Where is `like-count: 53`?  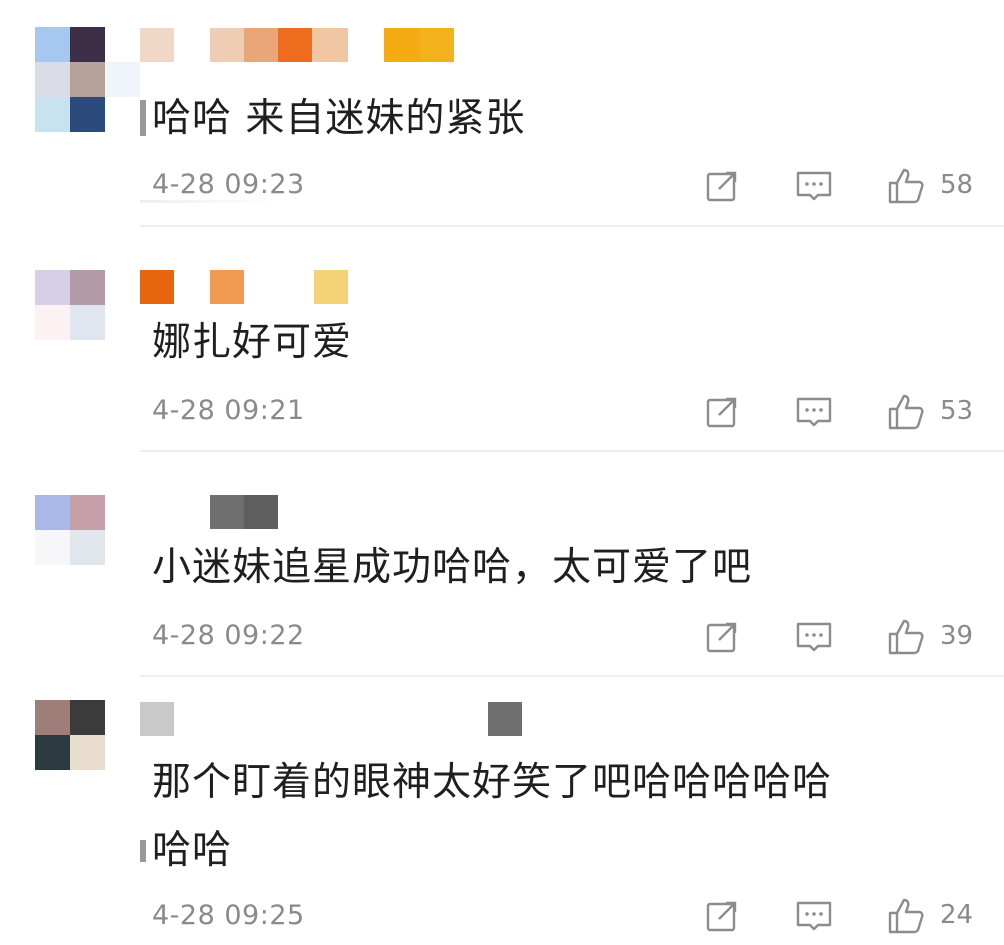
like-count: 53 is located at coordinates (957, 411).